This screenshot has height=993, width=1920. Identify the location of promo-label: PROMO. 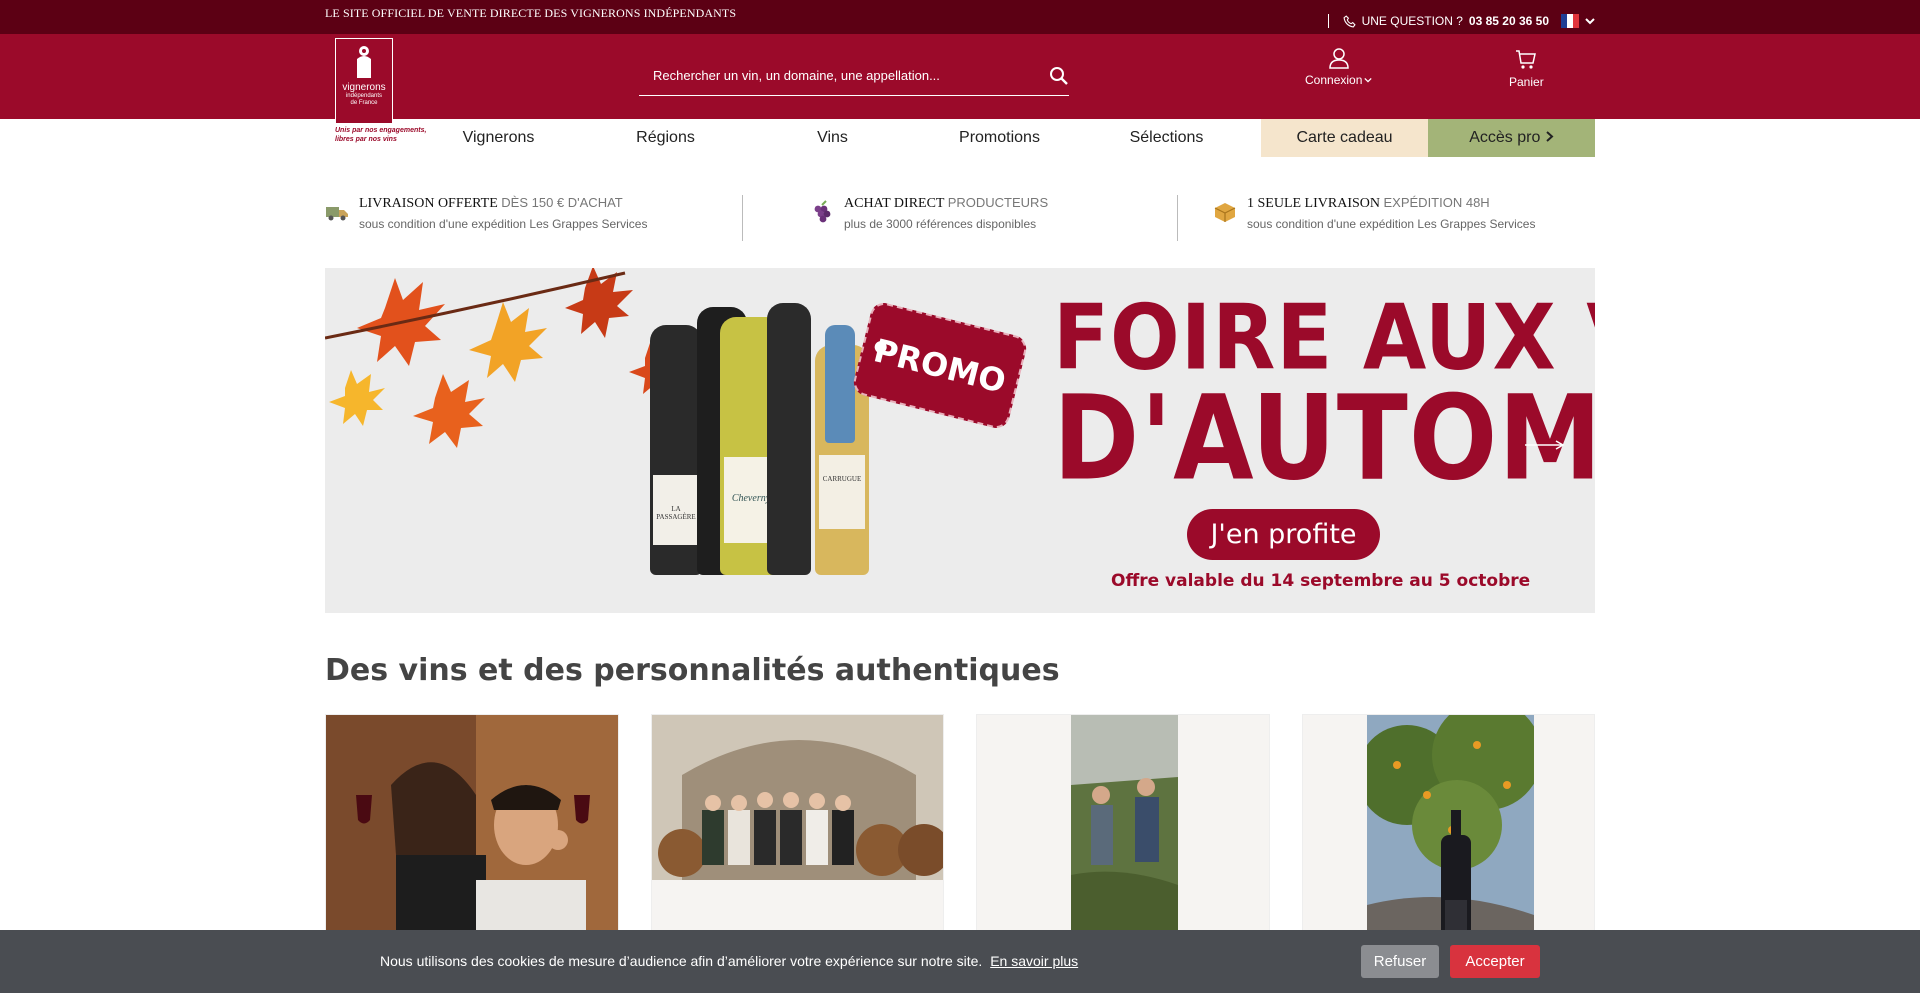
(940, 365).